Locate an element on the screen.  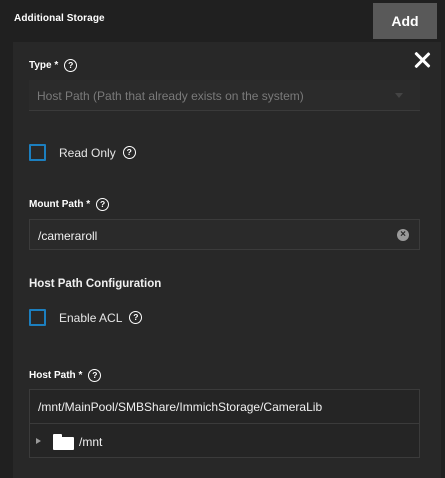
type-help-icon: ? is located at coordinates (71, 65).